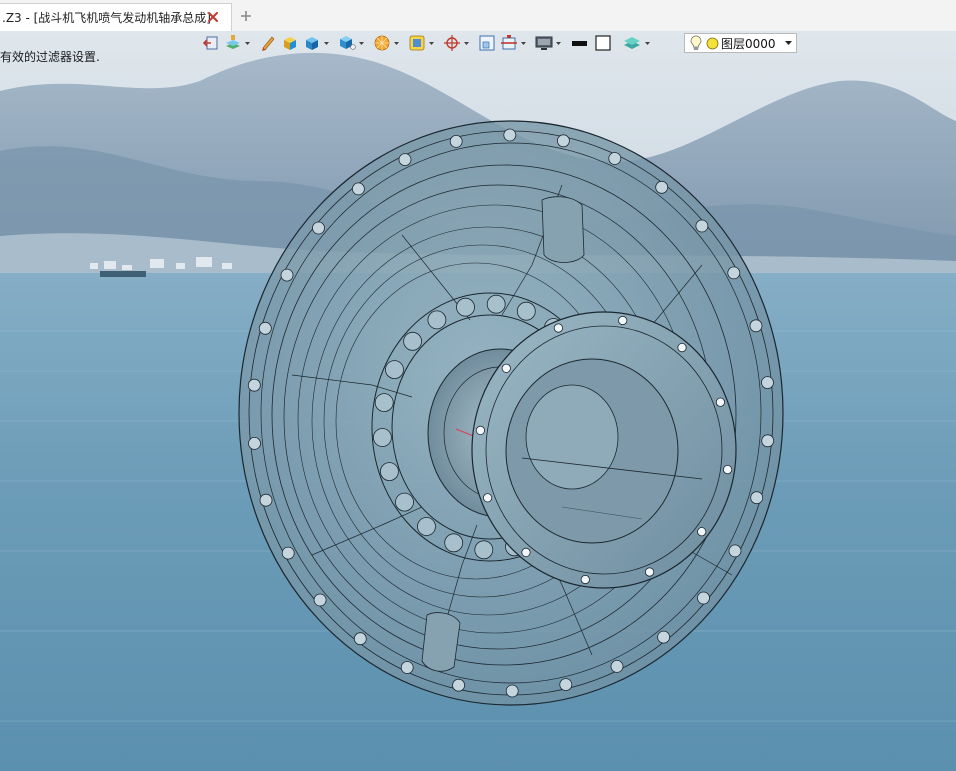 This screenshot has height=771, width=956. Describe the element at coordinates (712, 43) in the screenshot. I see `layer-active-icon` at that location.